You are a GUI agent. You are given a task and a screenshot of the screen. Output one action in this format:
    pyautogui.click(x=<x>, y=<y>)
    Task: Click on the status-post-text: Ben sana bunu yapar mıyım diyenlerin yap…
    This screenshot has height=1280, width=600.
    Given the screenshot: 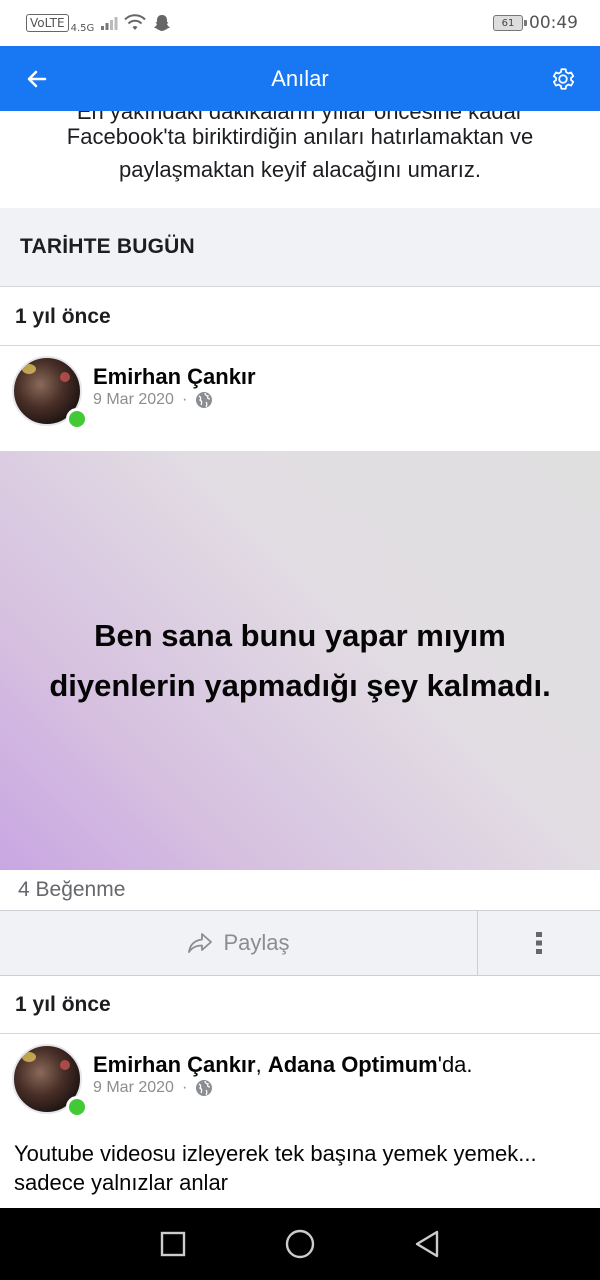 What is the action you would take?
    pyautogui.click(x=299, y=661)
    